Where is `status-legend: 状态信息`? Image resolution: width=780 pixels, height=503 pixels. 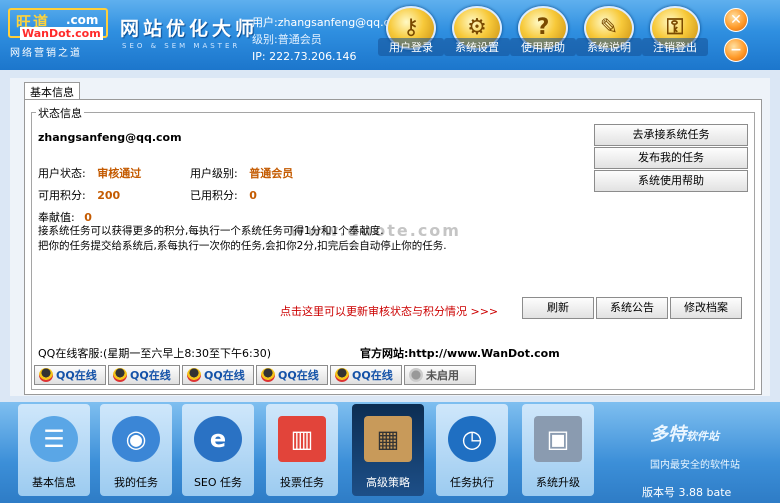
status-legend: 状态信息 is located at coordinates (60, 113).